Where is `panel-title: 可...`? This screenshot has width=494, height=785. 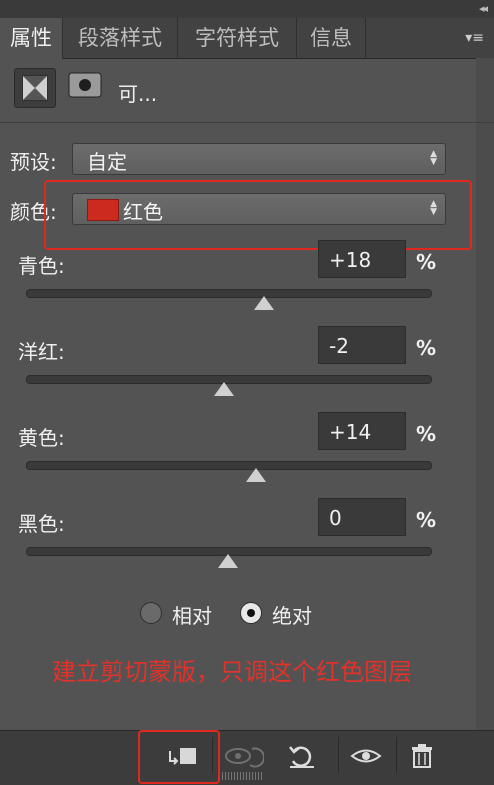 panel-title: 可... is located at coordinates (138, 94).